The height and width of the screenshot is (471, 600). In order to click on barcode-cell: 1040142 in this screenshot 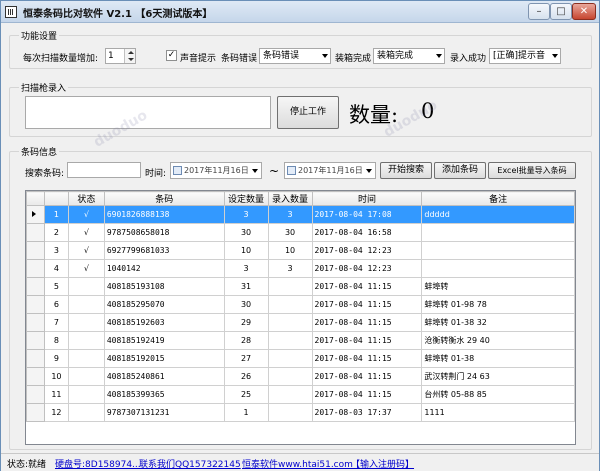, I will do `click(164, 268)`.